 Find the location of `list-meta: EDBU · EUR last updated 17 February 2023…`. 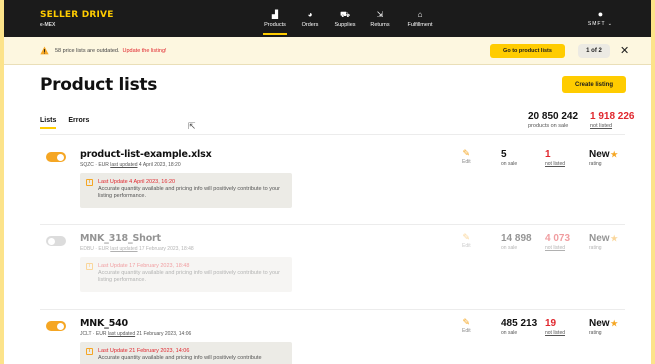

list-meta: EDBU · EUR last updated 17 February 2023… is located at coordinates (137, 249).